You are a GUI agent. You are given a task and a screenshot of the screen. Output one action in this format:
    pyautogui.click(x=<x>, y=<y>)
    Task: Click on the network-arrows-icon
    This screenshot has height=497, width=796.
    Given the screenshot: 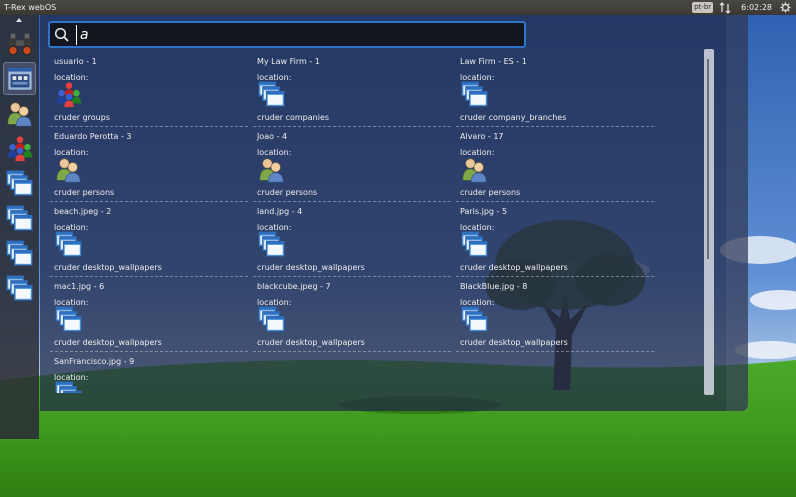 What is the action you would take?
    pyautogui.click(x=725, y=7)
    